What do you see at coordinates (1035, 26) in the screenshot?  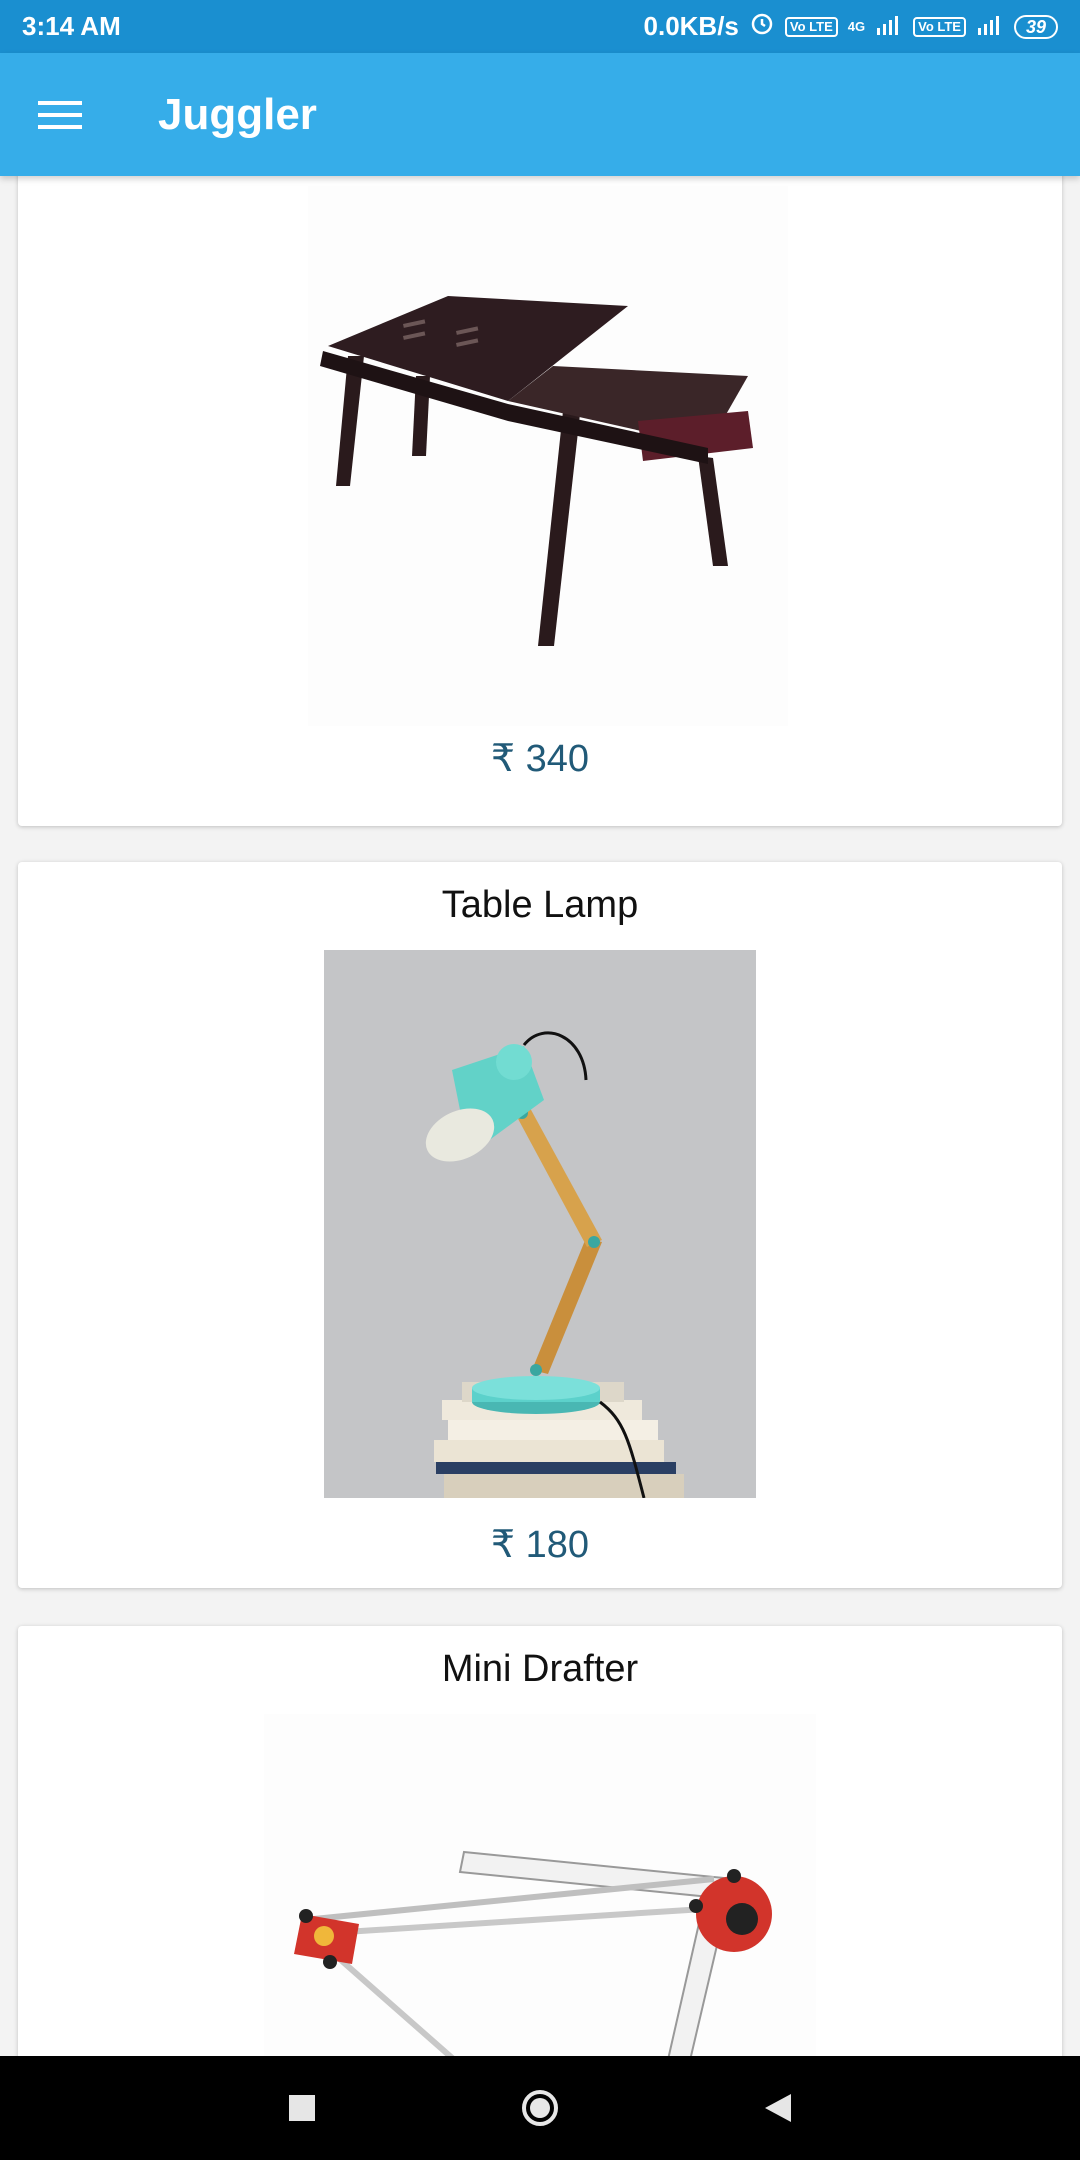 I see `battery-indicator: 39` at bounding box center [1035, 26].